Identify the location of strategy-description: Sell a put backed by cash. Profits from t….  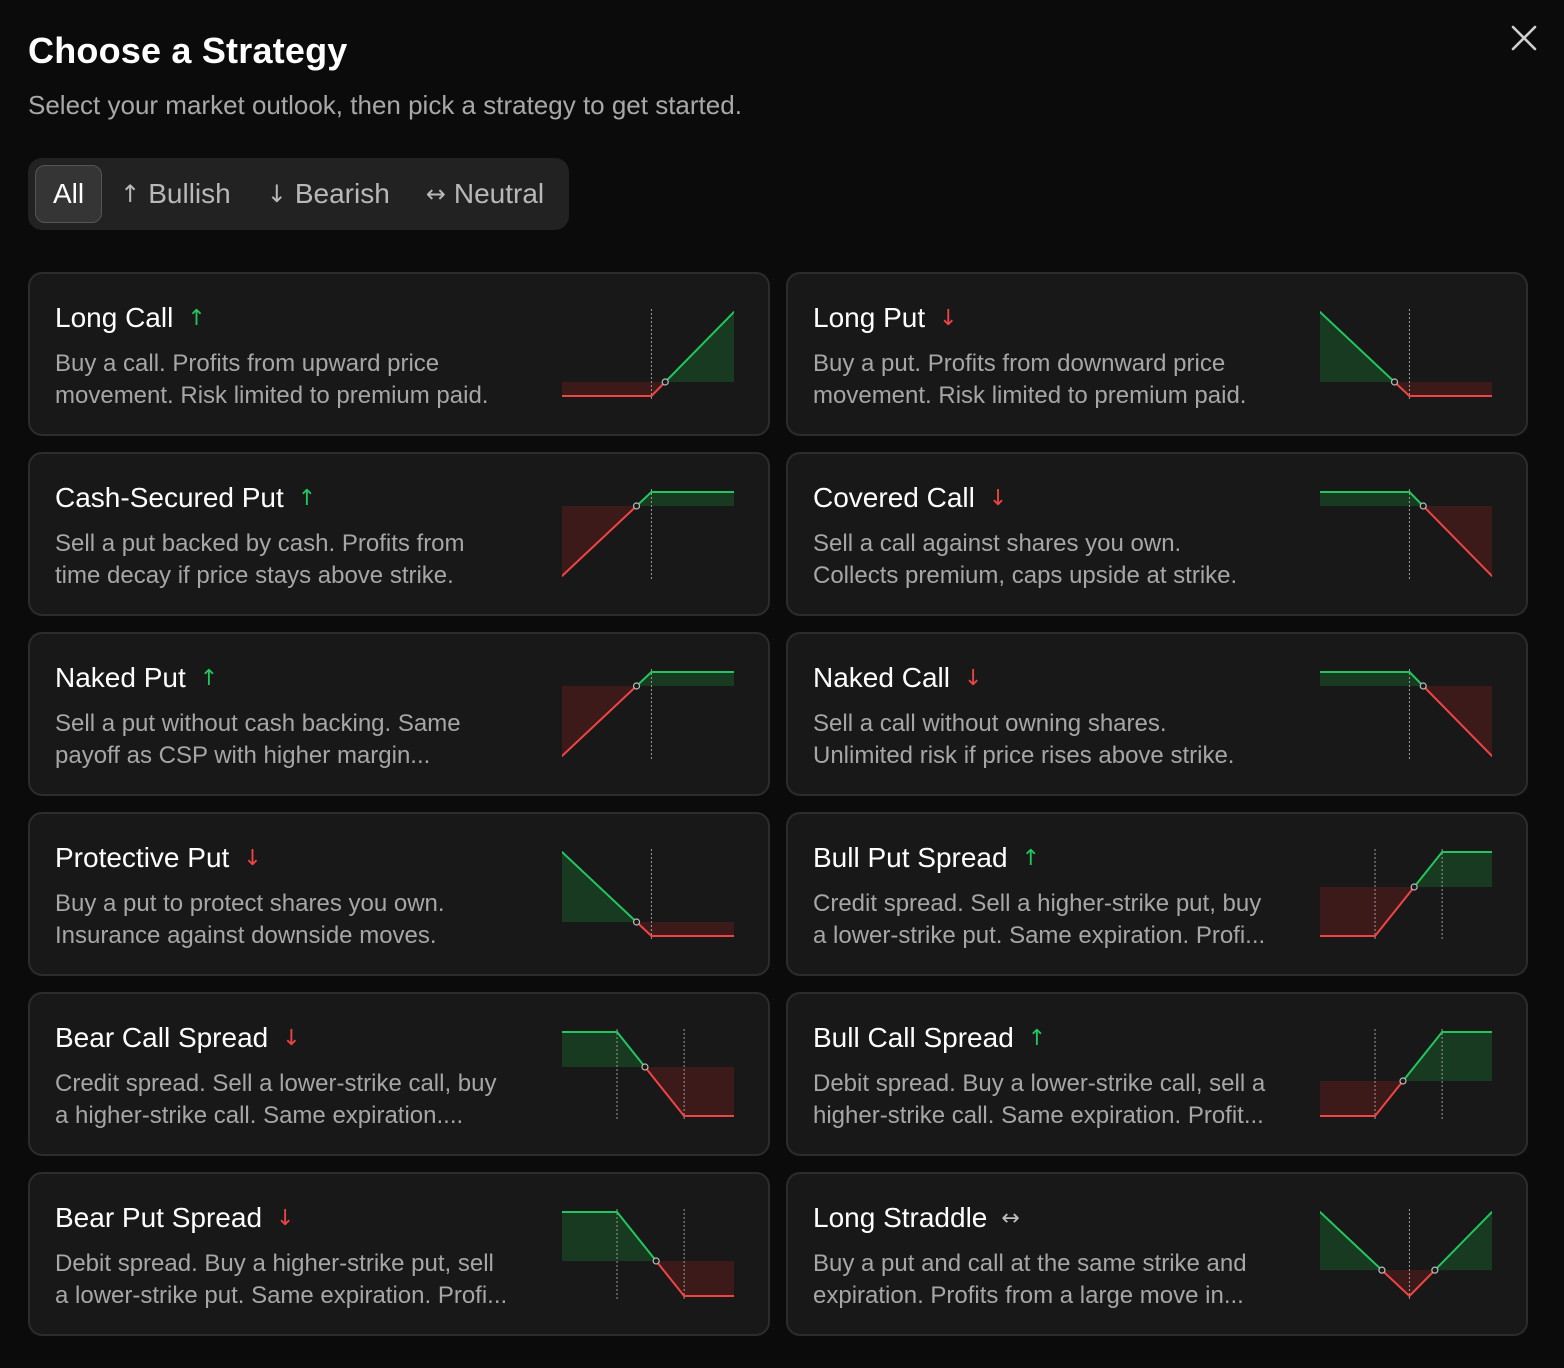
(300, 560).